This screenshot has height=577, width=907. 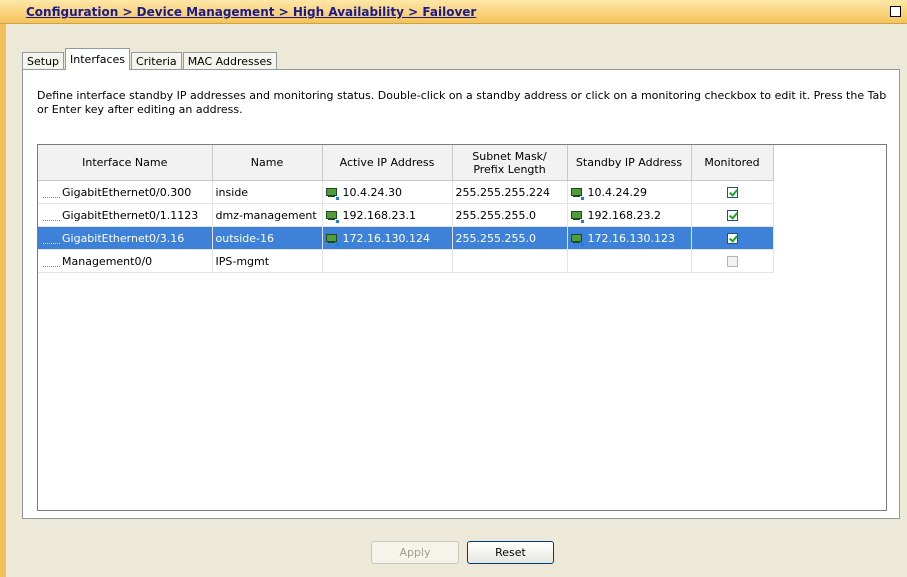 I want to click on interface-name-text: GigabitEthernet0/0.300, so click(x=127, y=192).